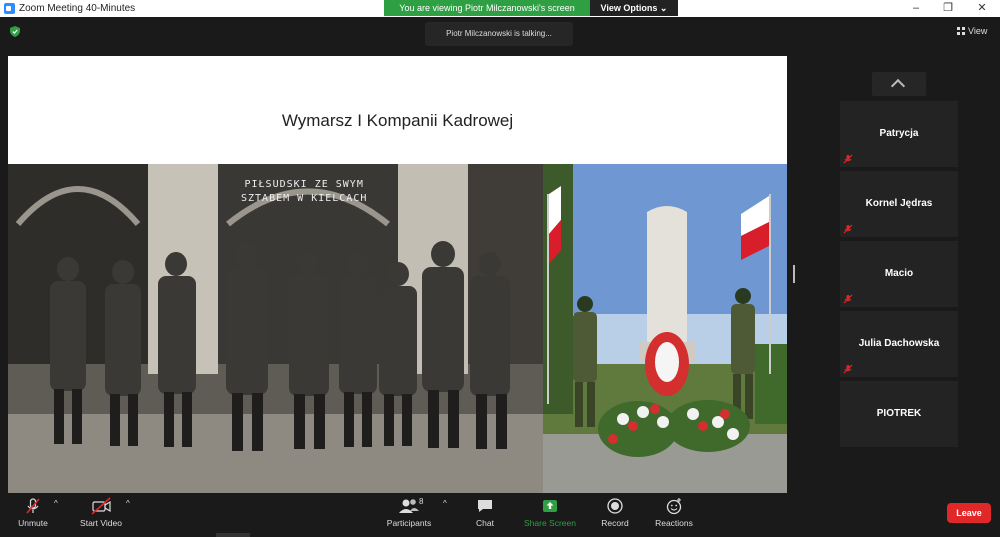  I want to click on window-title: Zoom Meeting 40-Minutes, so click(77, 8).